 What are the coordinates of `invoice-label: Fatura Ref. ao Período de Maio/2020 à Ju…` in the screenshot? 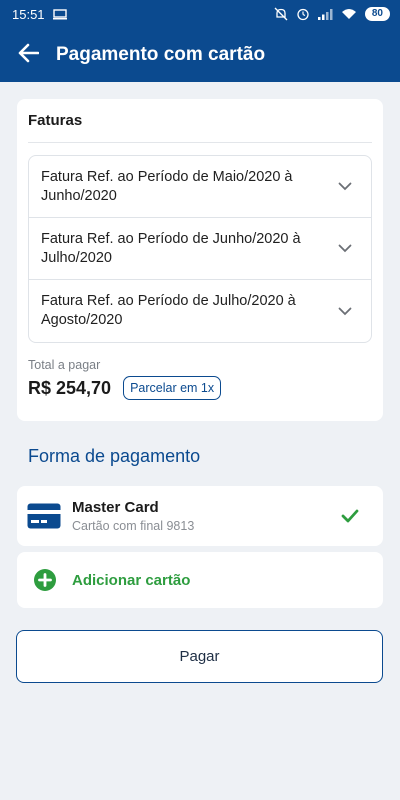 It's located at (167, 186).